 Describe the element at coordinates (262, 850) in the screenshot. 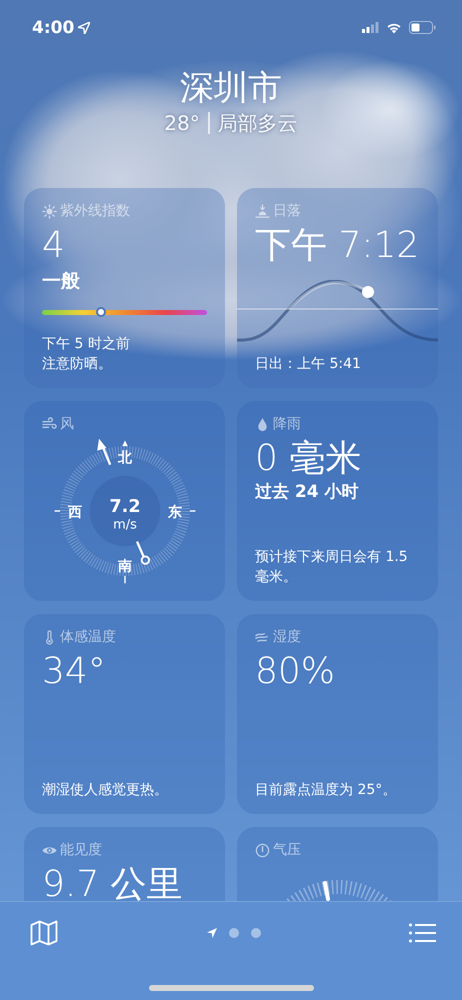

I see `gauge-icon` at that location.